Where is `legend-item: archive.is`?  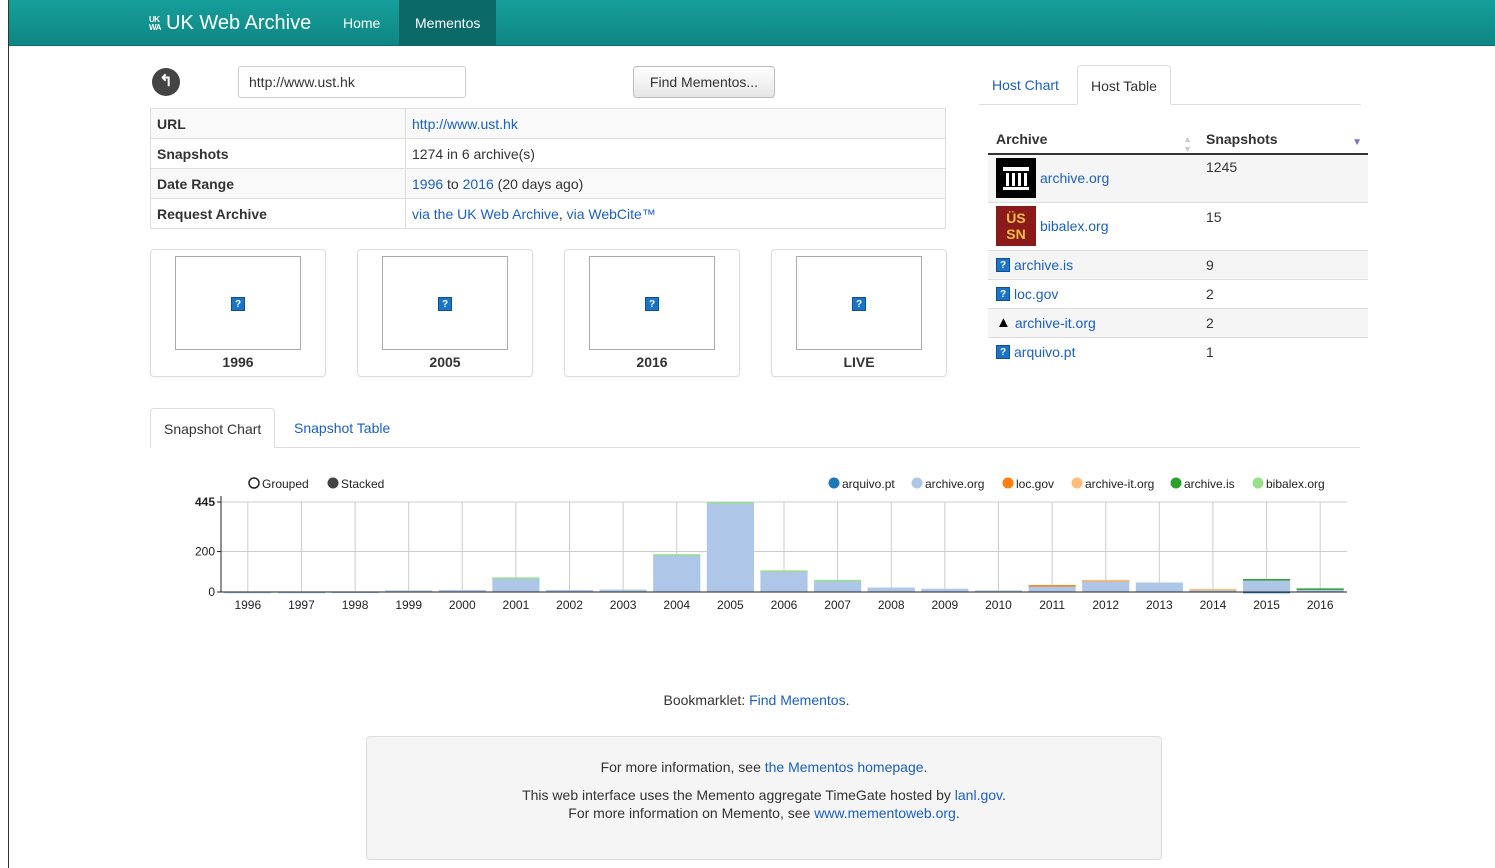 legend-item: archive.is is located at coordinates (1202, 484).